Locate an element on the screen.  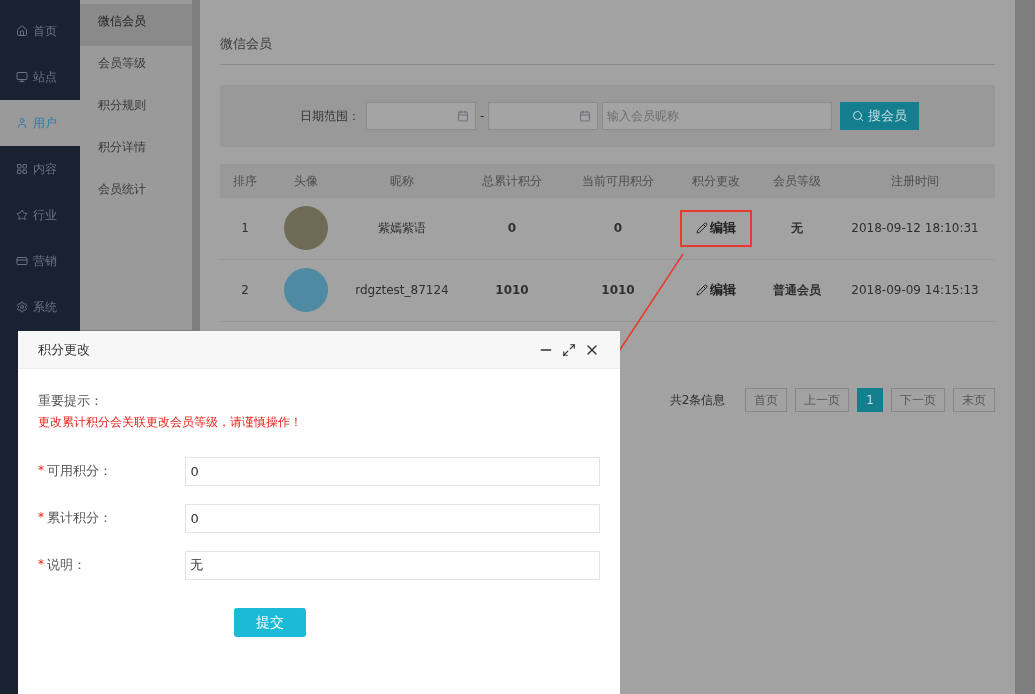
table-cell-text: rdgztest_87124 is located at coordinates (402, 290).